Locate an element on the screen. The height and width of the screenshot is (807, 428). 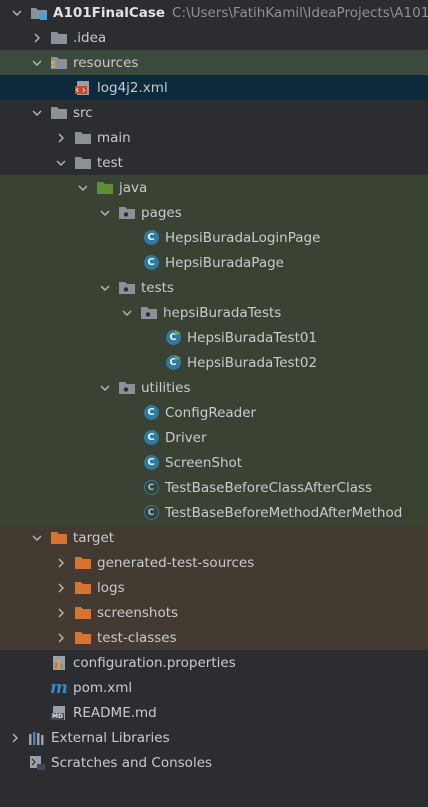
node-label: HepsiBuradaTest02 is located at coordinates (252, 362).